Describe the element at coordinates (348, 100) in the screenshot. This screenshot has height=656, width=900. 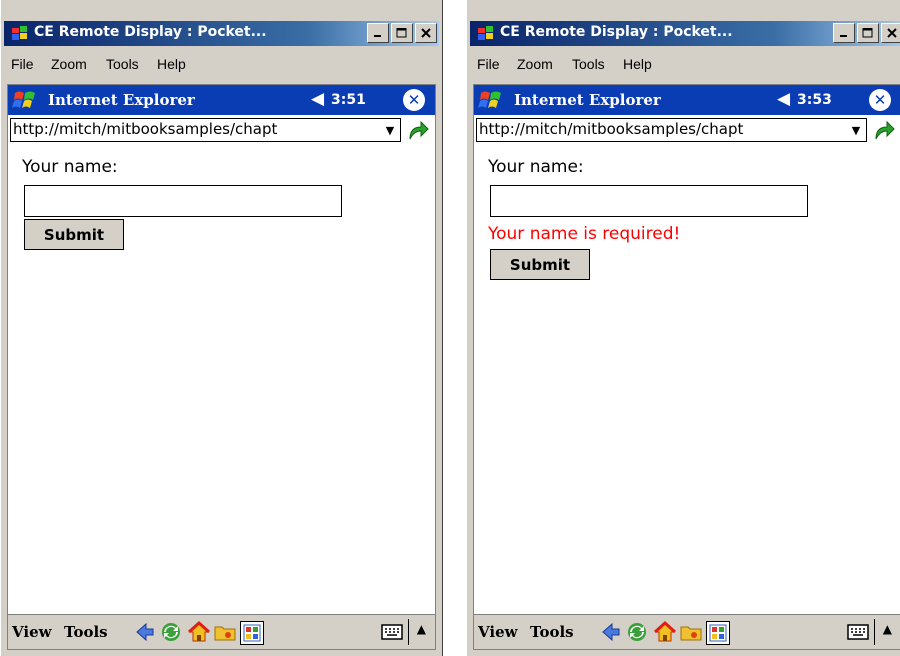
I see `clock: 3:51` at that location.